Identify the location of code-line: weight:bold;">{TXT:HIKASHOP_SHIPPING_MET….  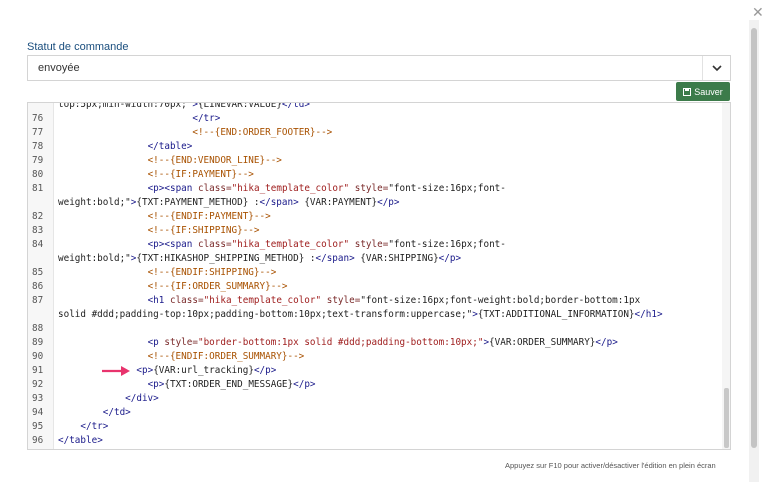
(259, 259).